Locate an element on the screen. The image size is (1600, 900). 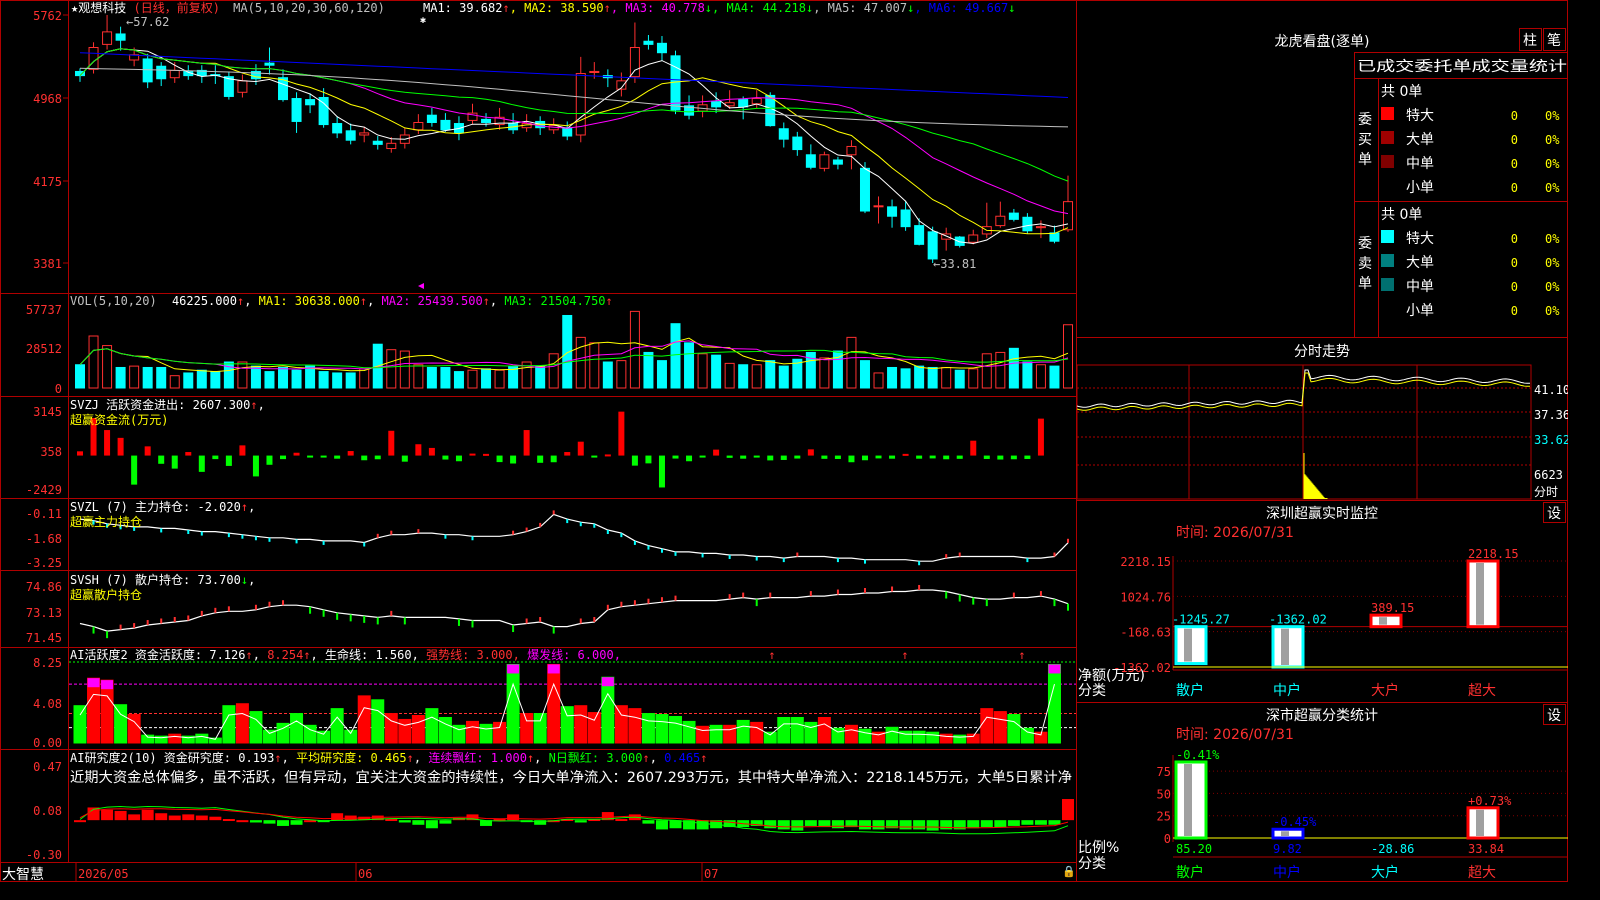
price-tick: 4175 is located at coordinates (47, 182).